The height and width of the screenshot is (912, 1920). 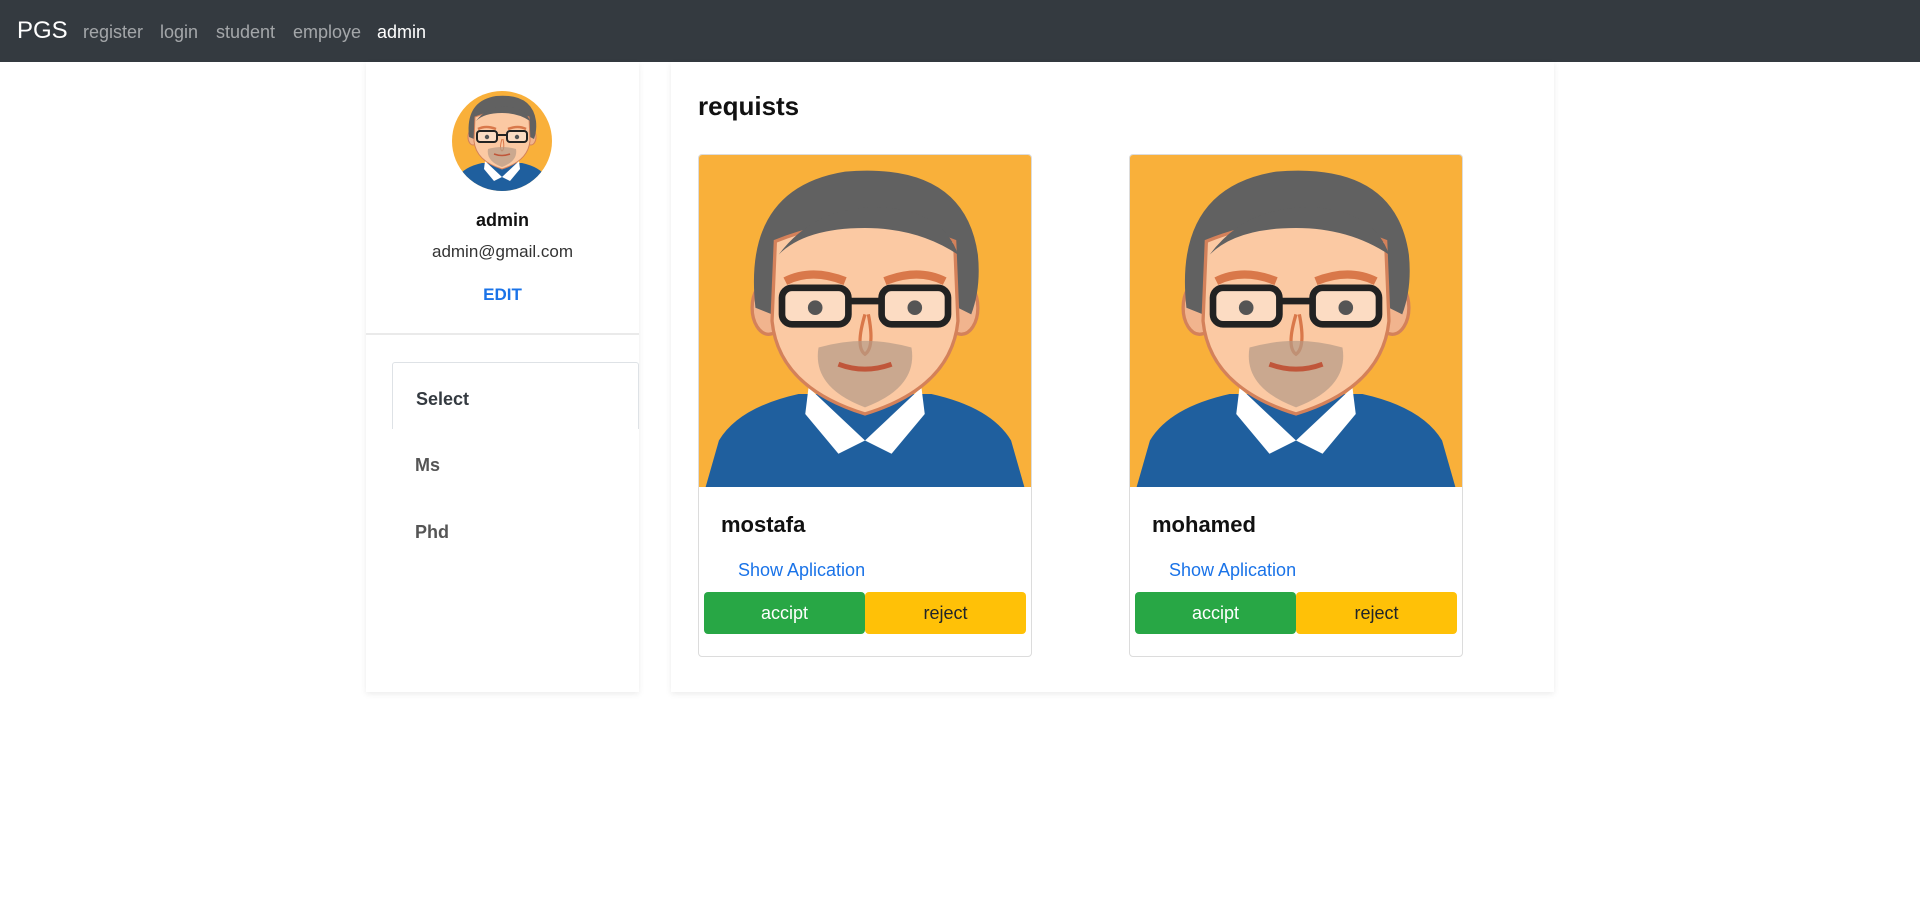 I want to click on nav-link-employe: employe, so click(x=327, y=32).